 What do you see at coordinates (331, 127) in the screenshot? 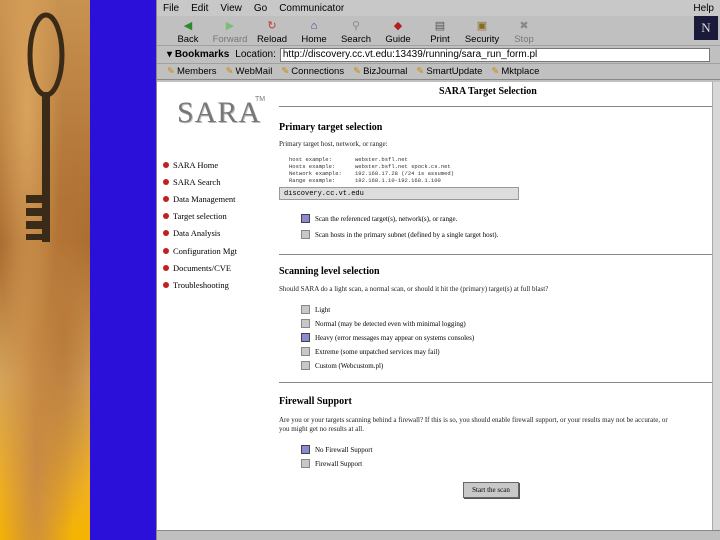
I see `primary-section-title: Primary target selection` at bounding box center [331, 127].